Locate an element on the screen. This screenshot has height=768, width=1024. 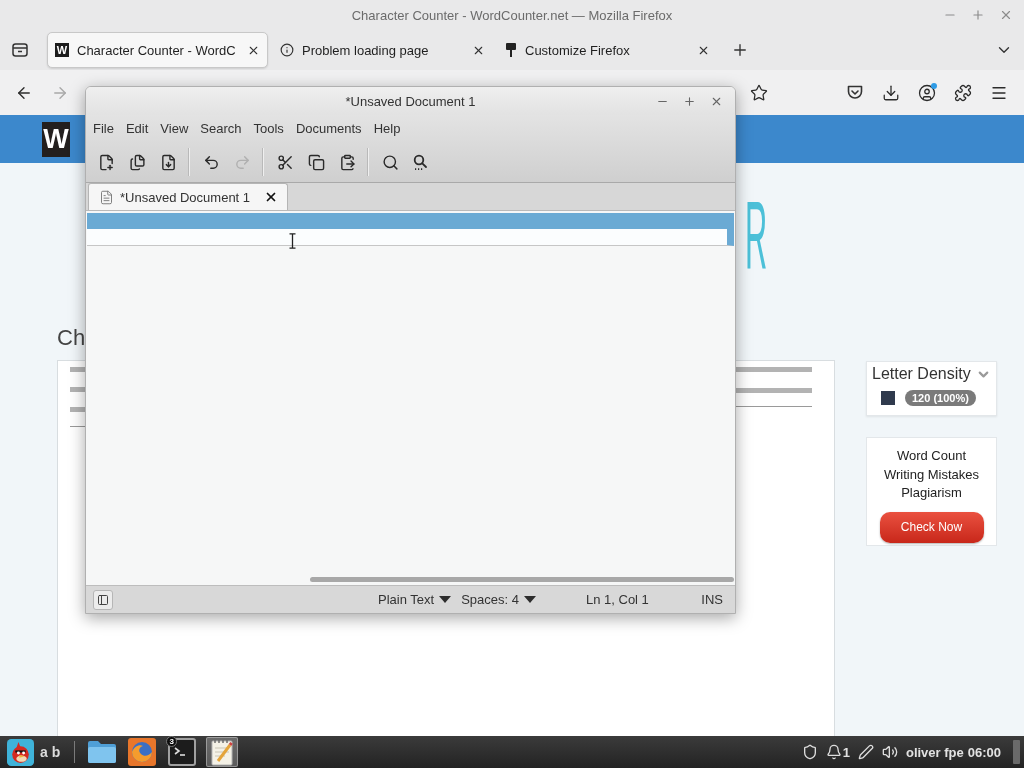
promo-feature-text: Plagiarism is located at coordinates (931, 493).